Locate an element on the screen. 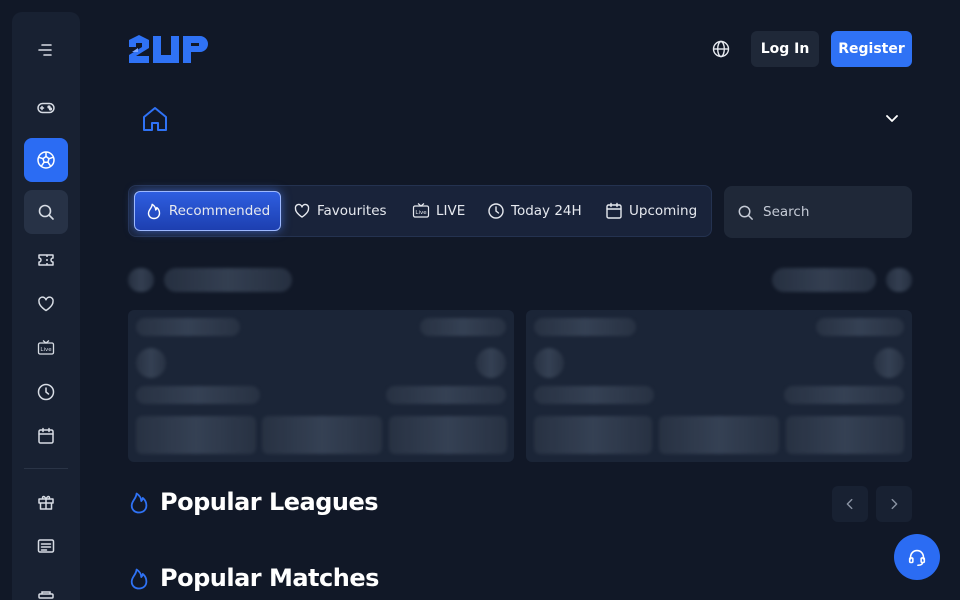 This screenshot has width=960, height=600. sidebar-item-search is located at coordinates (46, 212).